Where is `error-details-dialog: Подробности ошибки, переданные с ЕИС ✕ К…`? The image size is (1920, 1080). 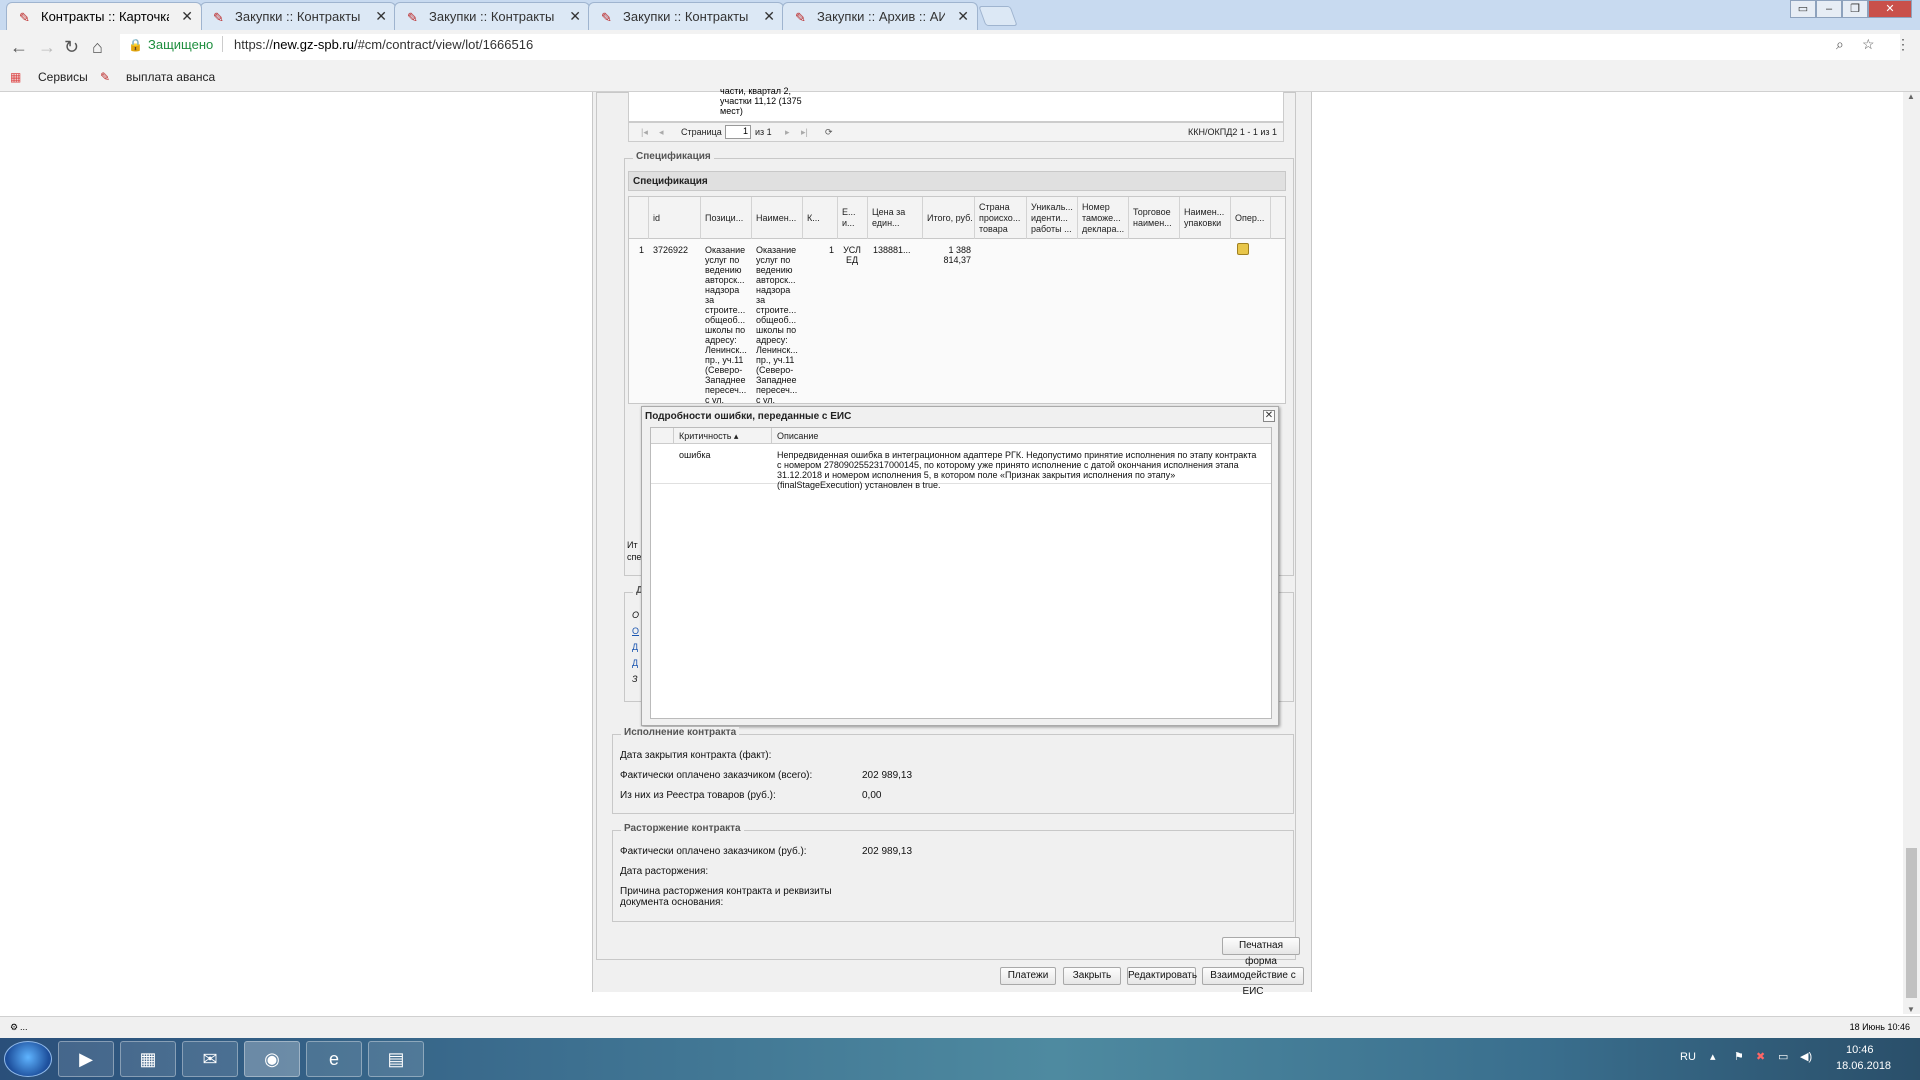
error-details-dialog: Подробности ошибки, переданные с ЕИС ✕ К… is located at coordinates (960, 566).